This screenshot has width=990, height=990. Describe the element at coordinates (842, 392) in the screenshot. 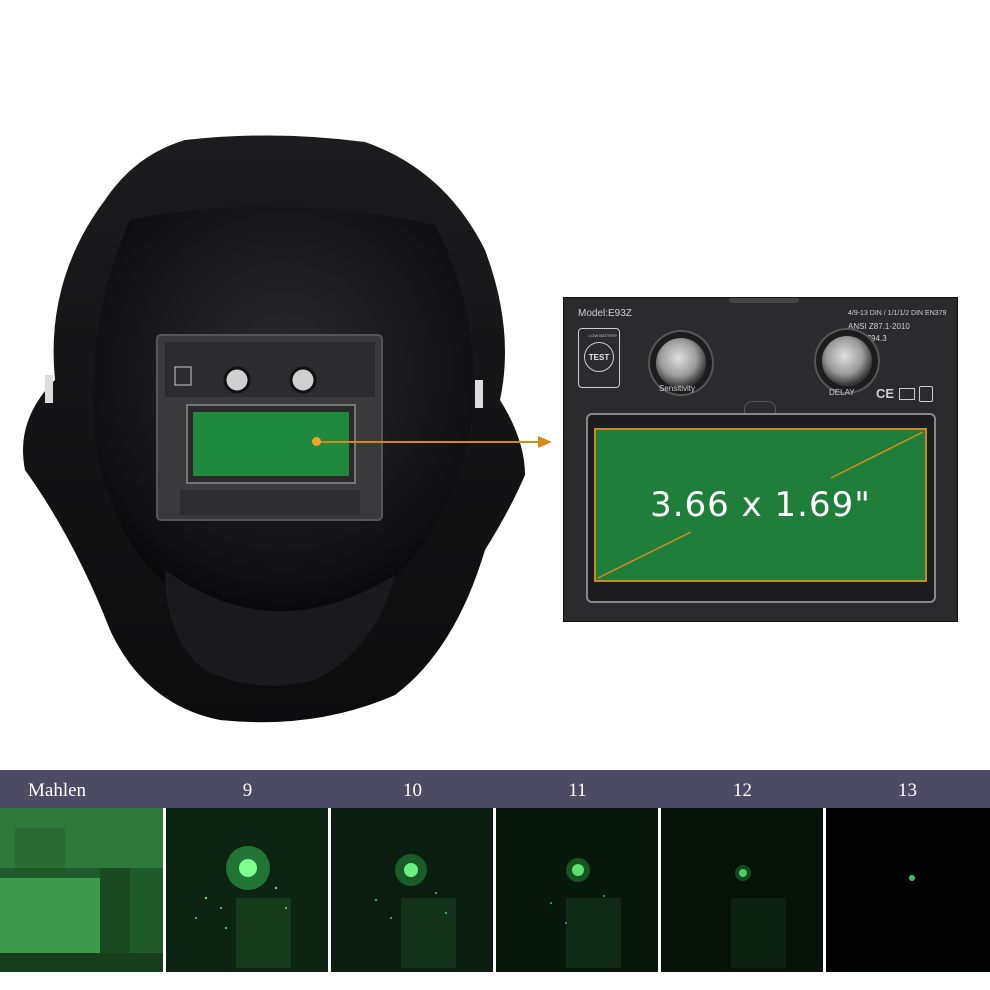

I see `delay-label: DELAY` at that location.